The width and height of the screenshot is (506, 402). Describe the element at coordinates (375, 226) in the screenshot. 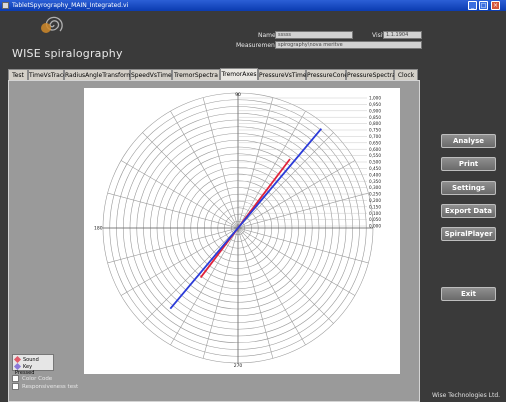

I see `radial-tick-label: 0,000` at that location.